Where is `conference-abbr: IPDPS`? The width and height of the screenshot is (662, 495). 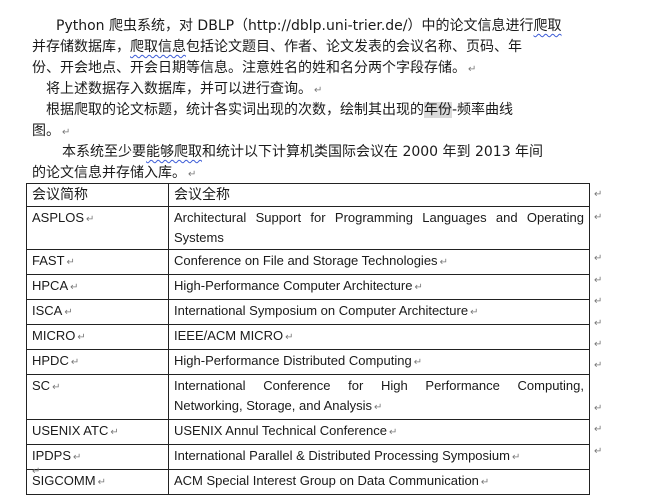 conference-abbr: IPDPS is located at coordinates (52, 455).